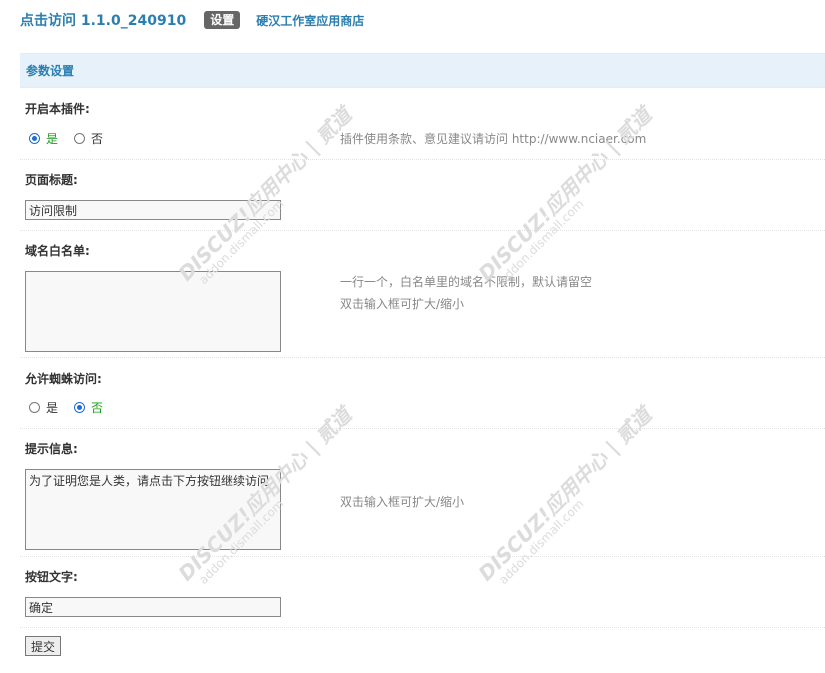 The height and width of the screenshot is (673, 825). I want to click on tab-settings: 设置, so click(222, 20).